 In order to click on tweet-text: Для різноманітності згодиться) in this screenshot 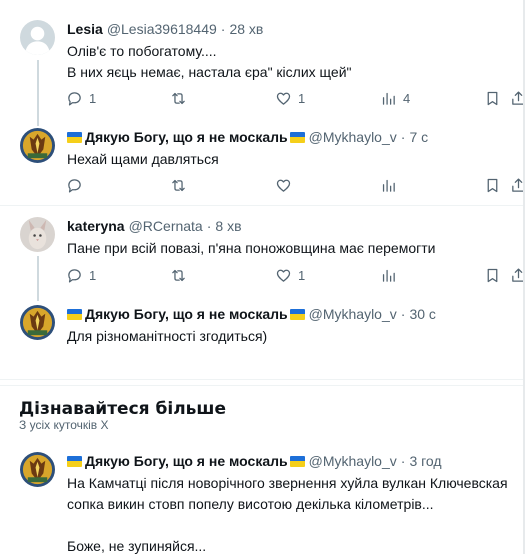, I will do `click(291, 336)`.